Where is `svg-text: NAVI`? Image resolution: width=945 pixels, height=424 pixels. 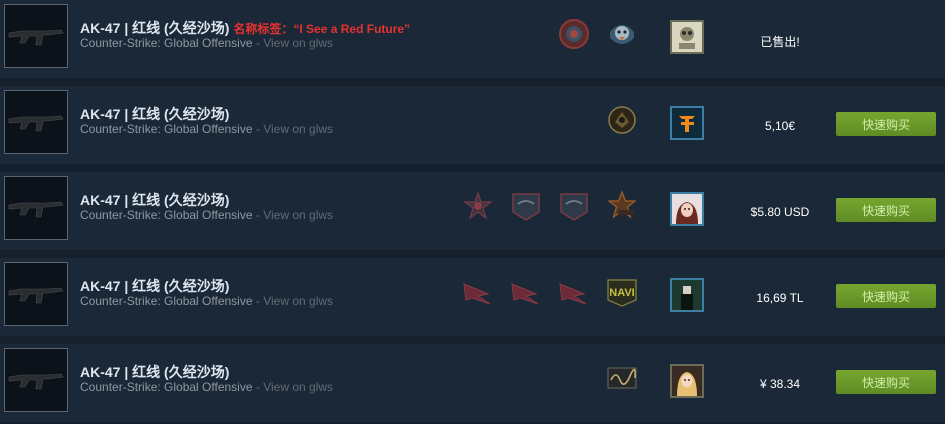 svg-text: NAVI is located at coordinates (621, 293).